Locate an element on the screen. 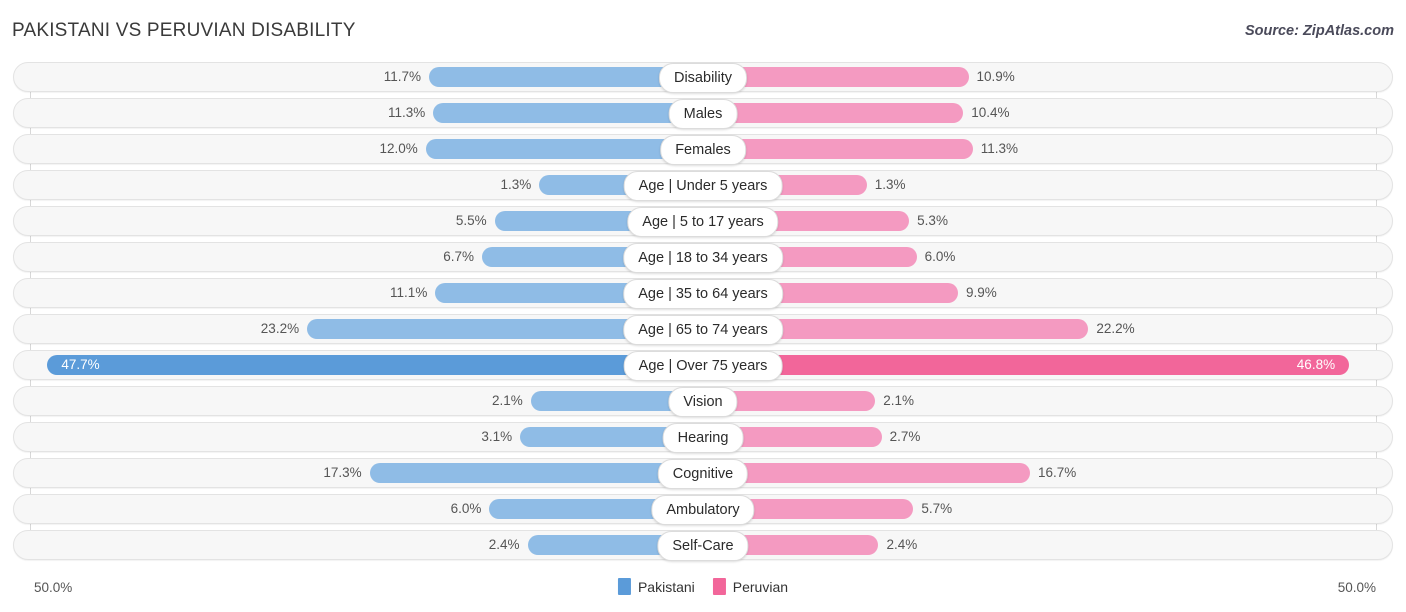 The height and width of the screenshot is (612, 1406). category-label: Females is located at coordinates (703, 150).